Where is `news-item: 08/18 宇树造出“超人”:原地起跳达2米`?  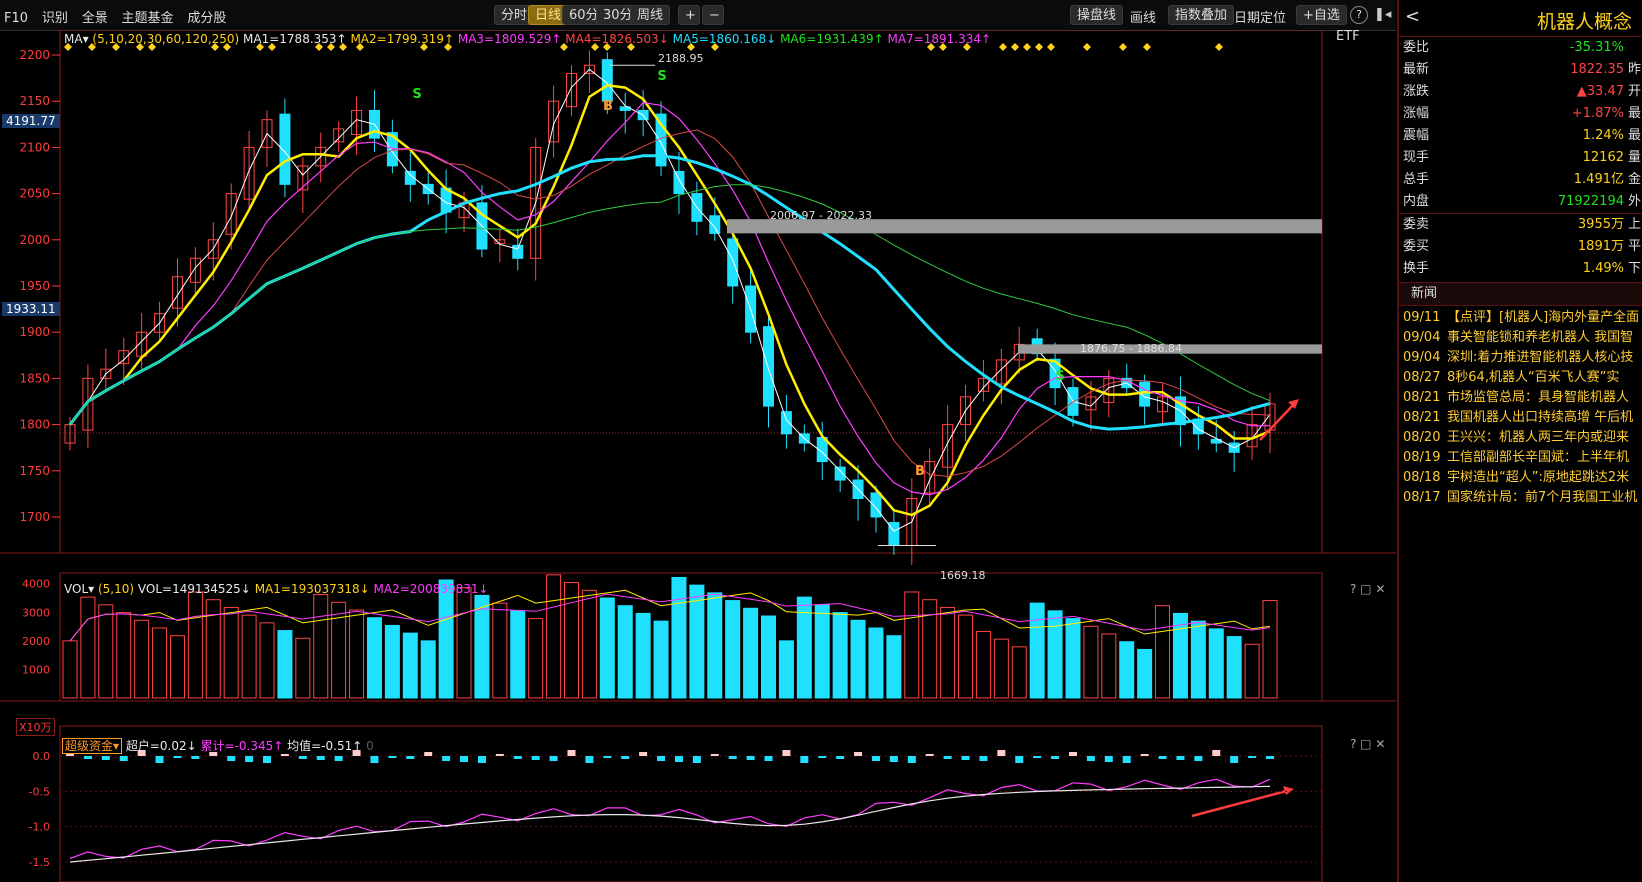 news-item: 08/18 宇树造出“超人”:原地起跳达2米 is located at coordinates (1520, 478).